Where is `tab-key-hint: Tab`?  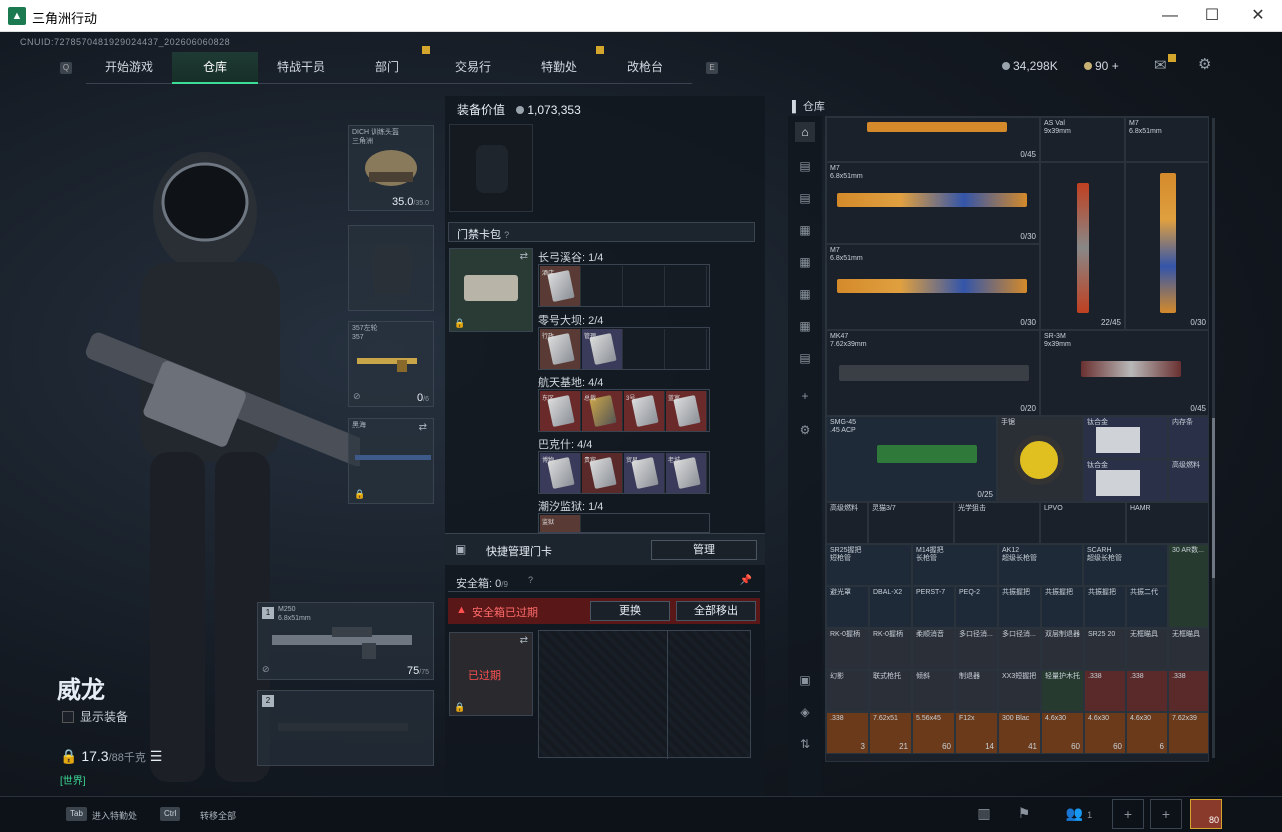
tab-key-hint: Tab is located at coordinates (76, 814).